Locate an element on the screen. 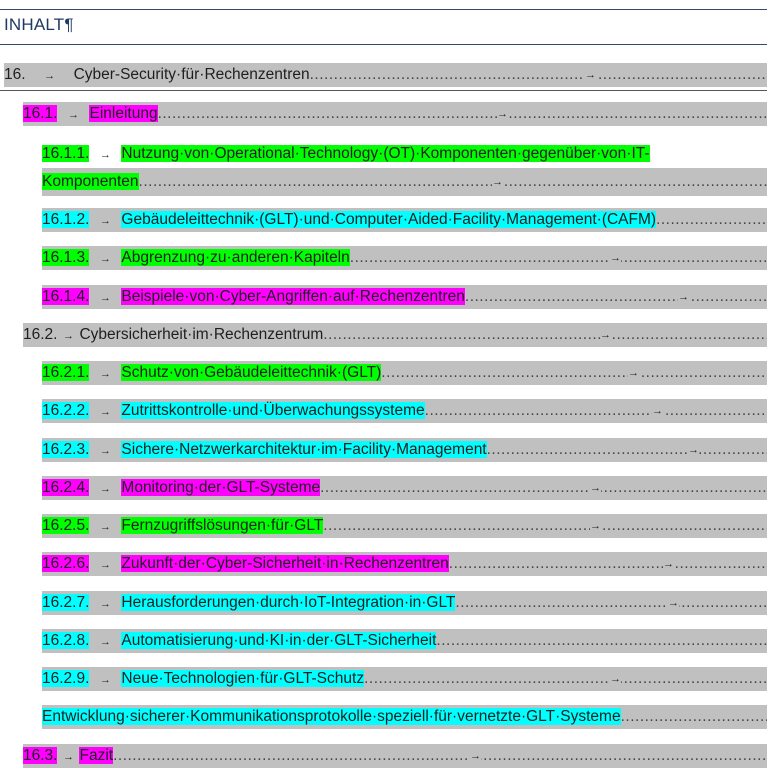 The width and height of the screenshot is (767, 777). toc-entry-number: 16.2.3. is located at coordinates (66, 449).